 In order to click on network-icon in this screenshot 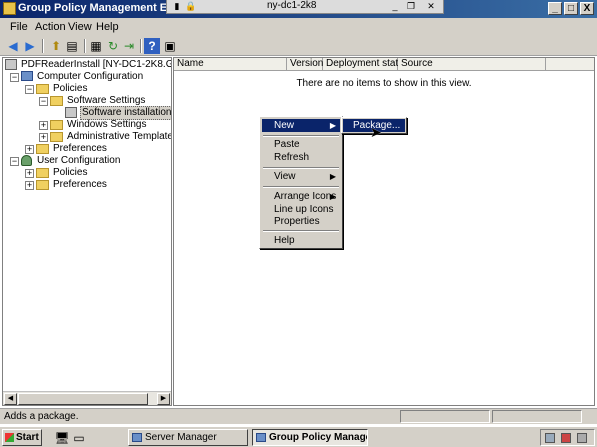, I will do `click(550, 438)`.